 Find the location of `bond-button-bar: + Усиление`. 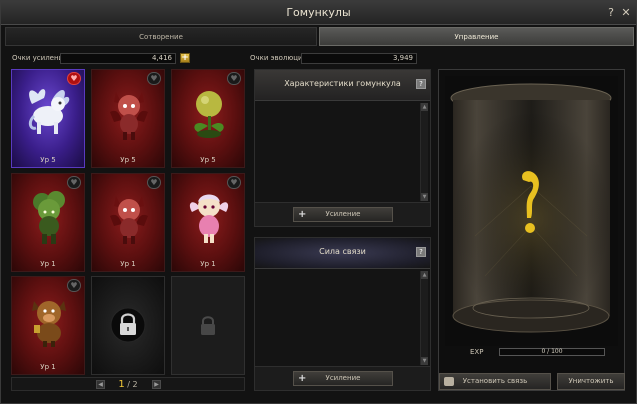

bond-button-bar: + Усиление is located at coordinates (342, 378).